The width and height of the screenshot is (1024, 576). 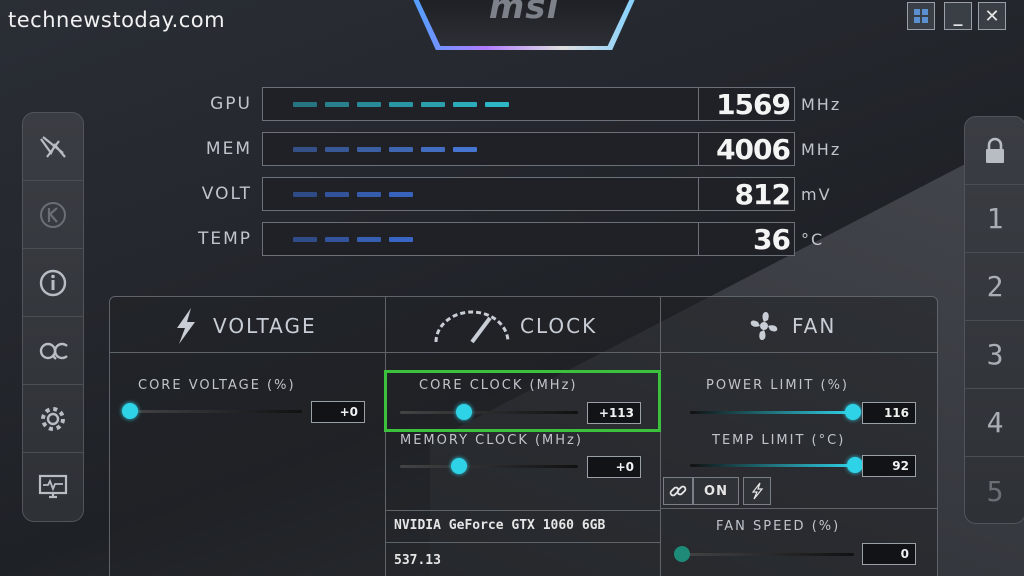 I want to click on lightning-icon, so click(x=186, y=326).